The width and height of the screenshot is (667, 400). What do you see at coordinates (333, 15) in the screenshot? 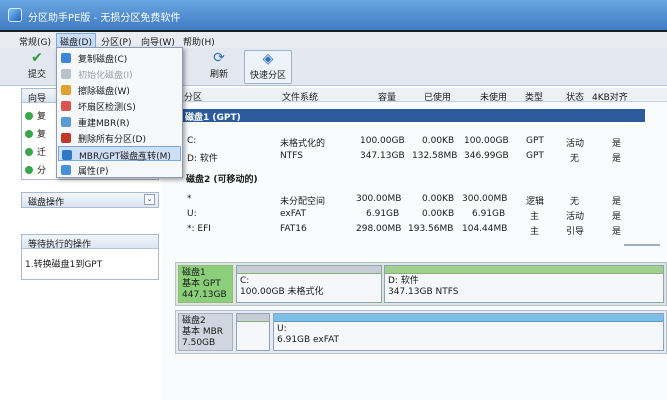
I see `title-bar: 分区助手PE版 - 无损分区免费软件` at bounding box center [333, 15].